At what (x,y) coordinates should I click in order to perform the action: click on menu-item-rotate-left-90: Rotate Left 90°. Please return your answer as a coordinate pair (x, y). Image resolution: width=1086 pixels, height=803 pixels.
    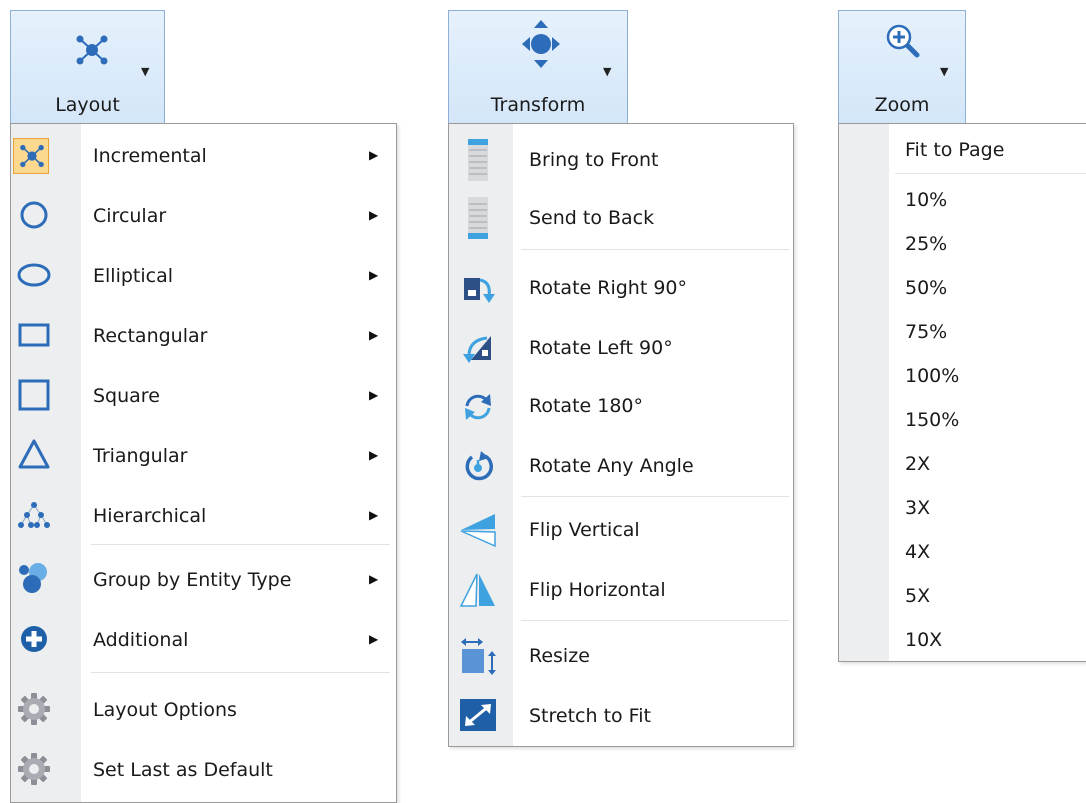
    Looking at the image, I should click on (621, 348).